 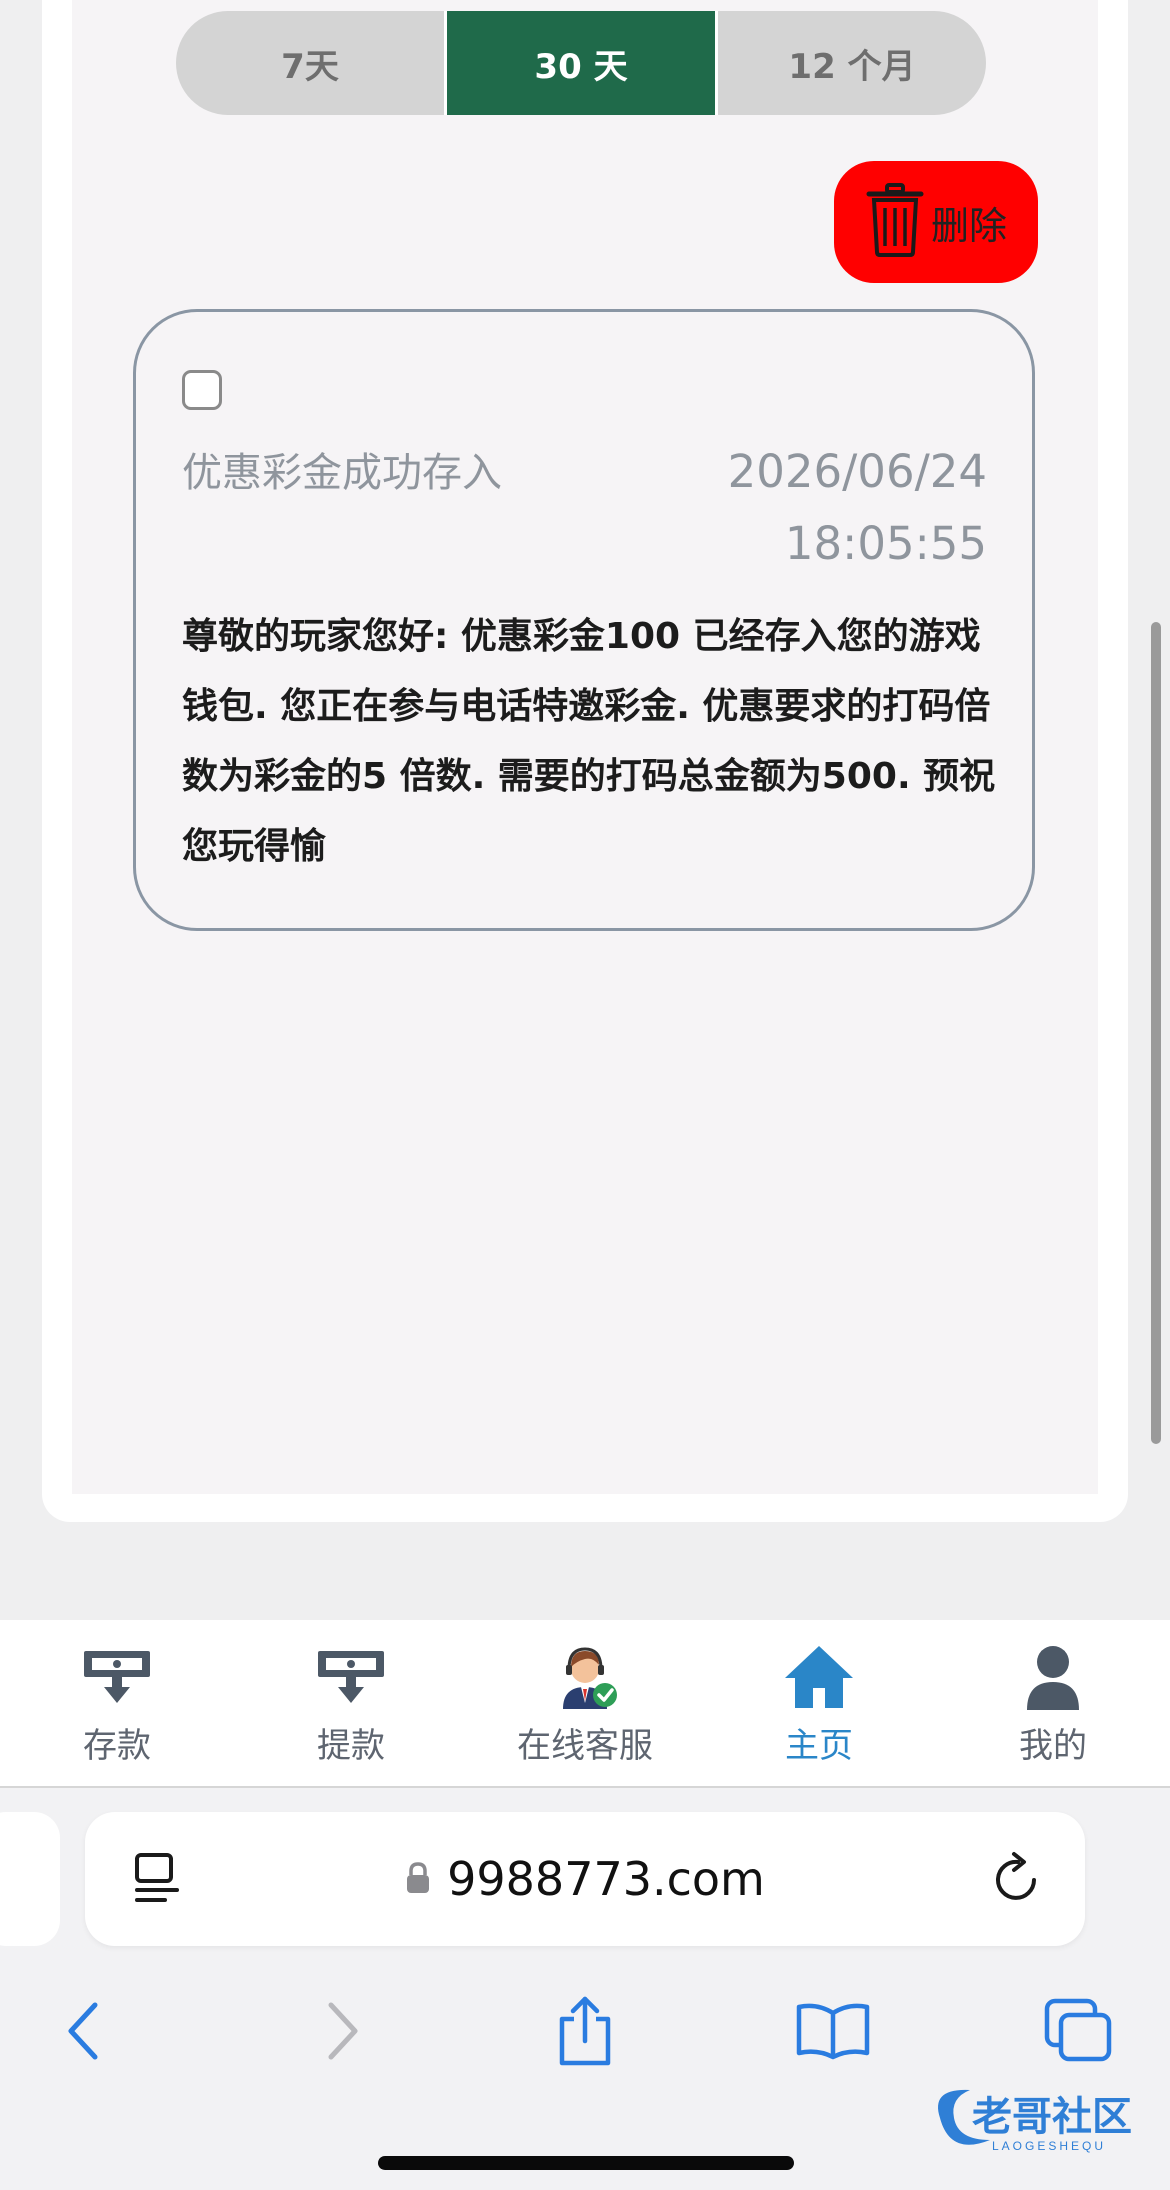 I want to click on watermark-logo: 老哥社区 LAOGESHEQU, so click(x=1030, y=2118).